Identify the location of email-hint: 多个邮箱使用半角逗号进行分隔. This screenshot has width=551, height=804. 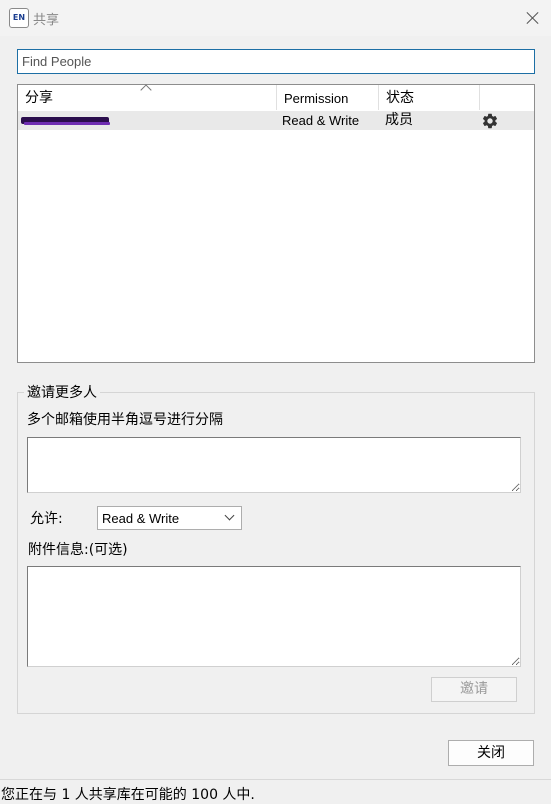
(125, 420).